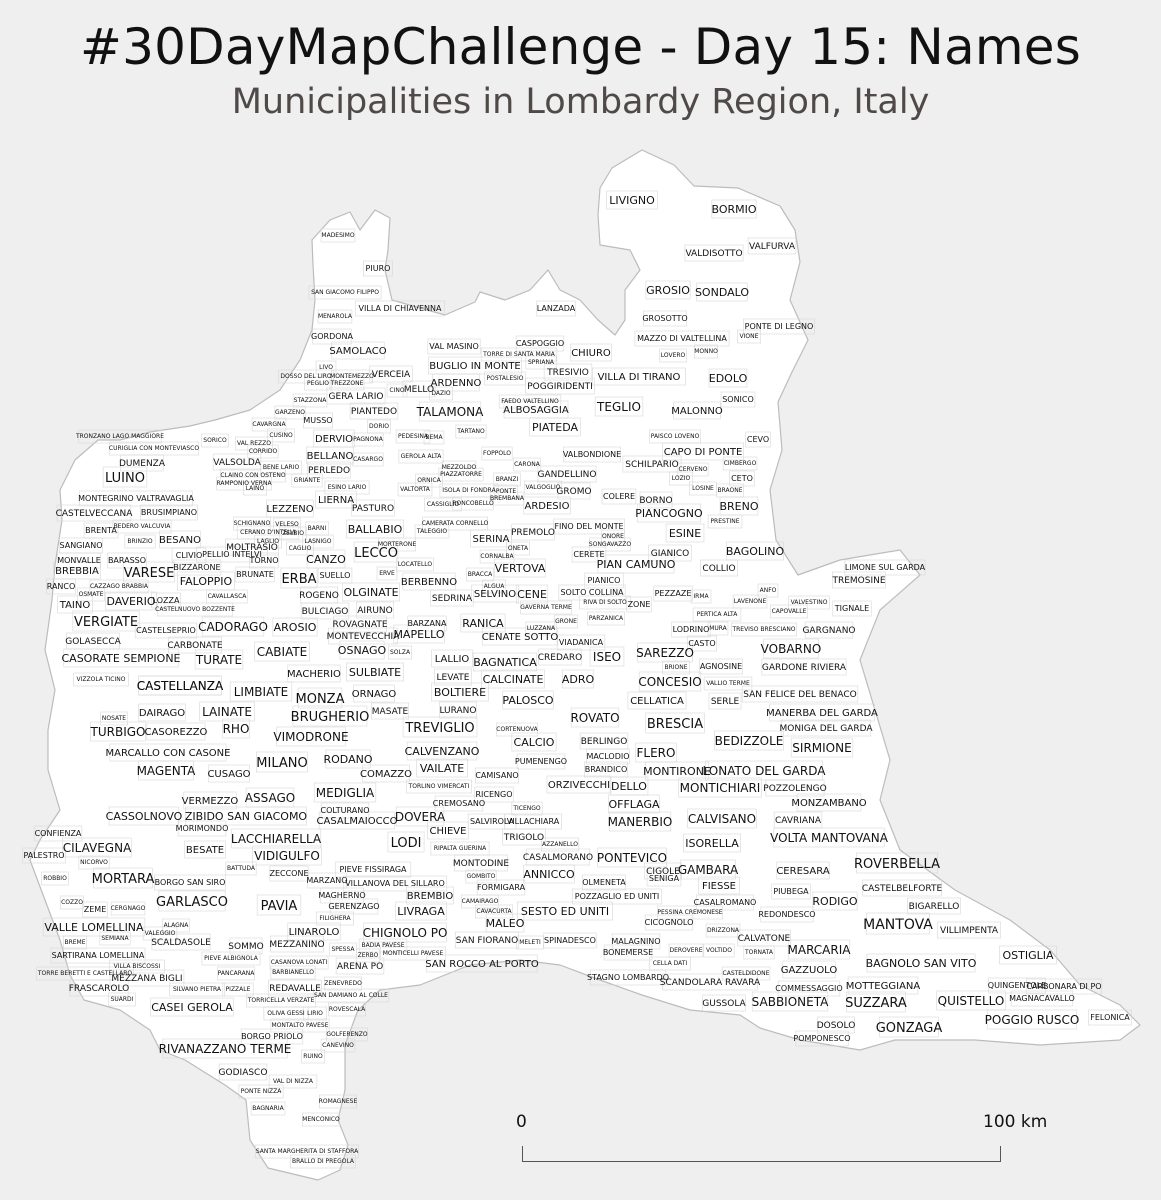  What do you see at coordinates (507, 498) in the screenshot?
I see `municipality-label: BREMBANA` at bounding box center [507, 498].